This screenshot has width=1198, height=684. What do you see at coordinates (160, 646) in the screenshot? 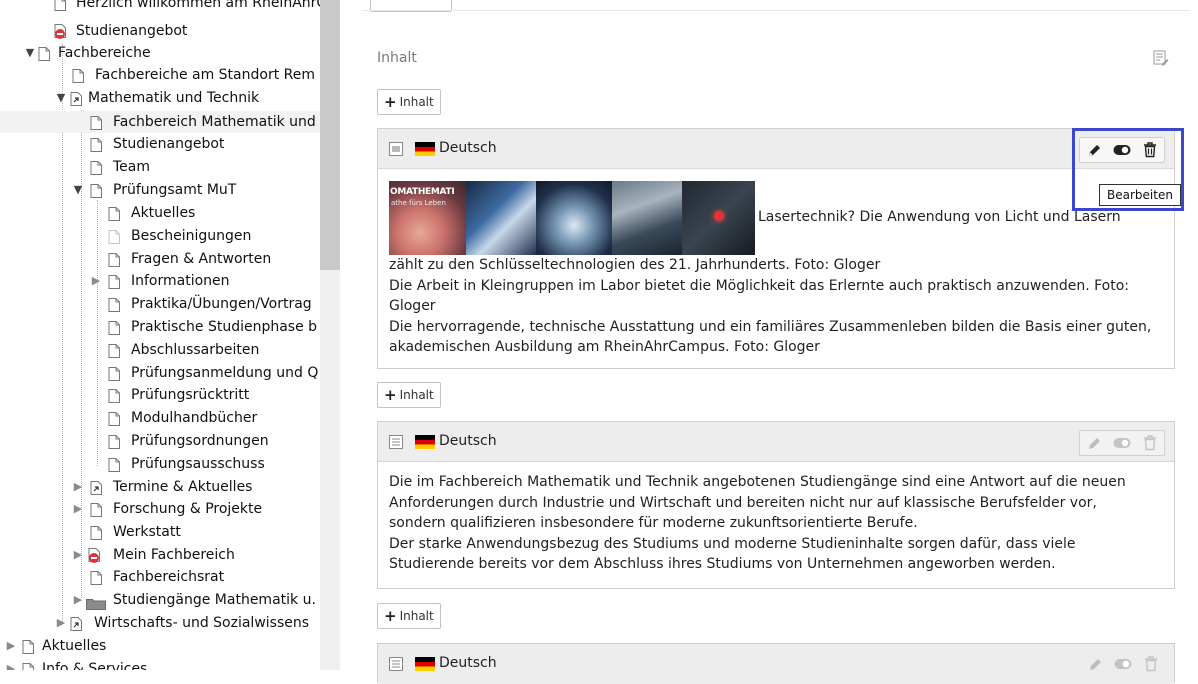
I see `tree-item: ▶ Aktuelles` at bounding box center [160, 646].